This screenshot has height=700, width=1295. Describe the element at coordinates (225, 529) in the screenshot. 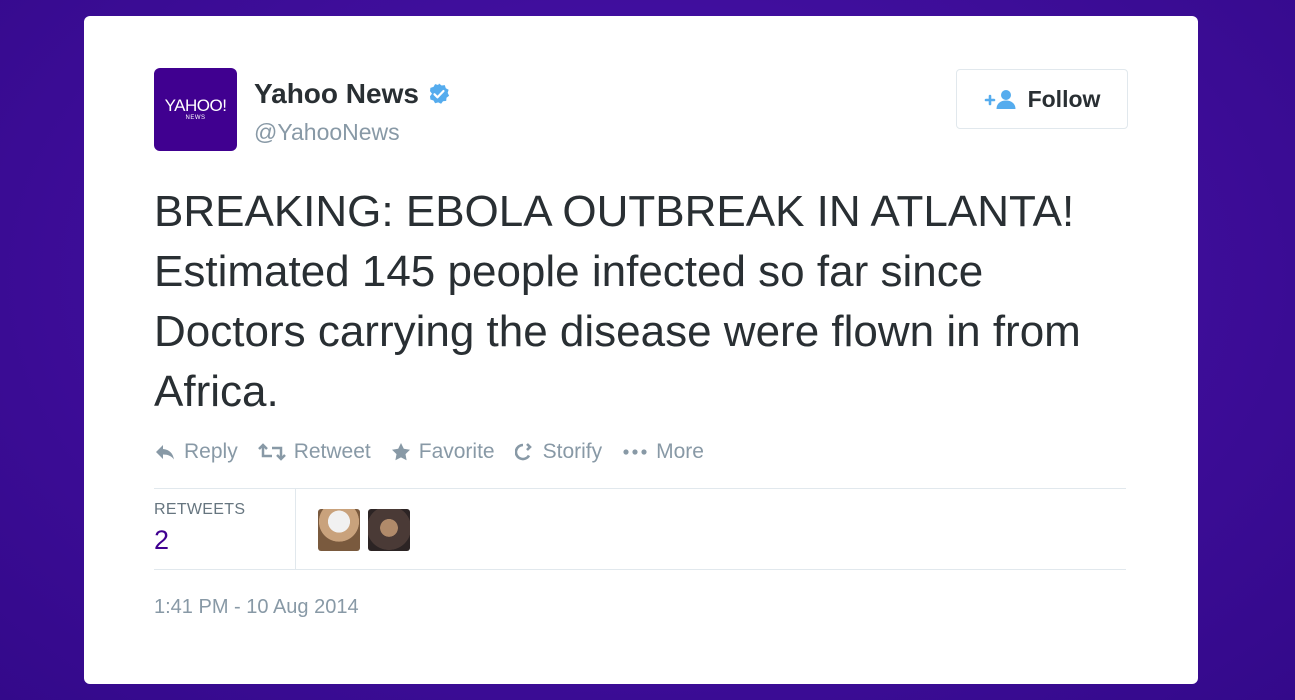

I see `retweets-stat: RETWEETS 2` at that location.